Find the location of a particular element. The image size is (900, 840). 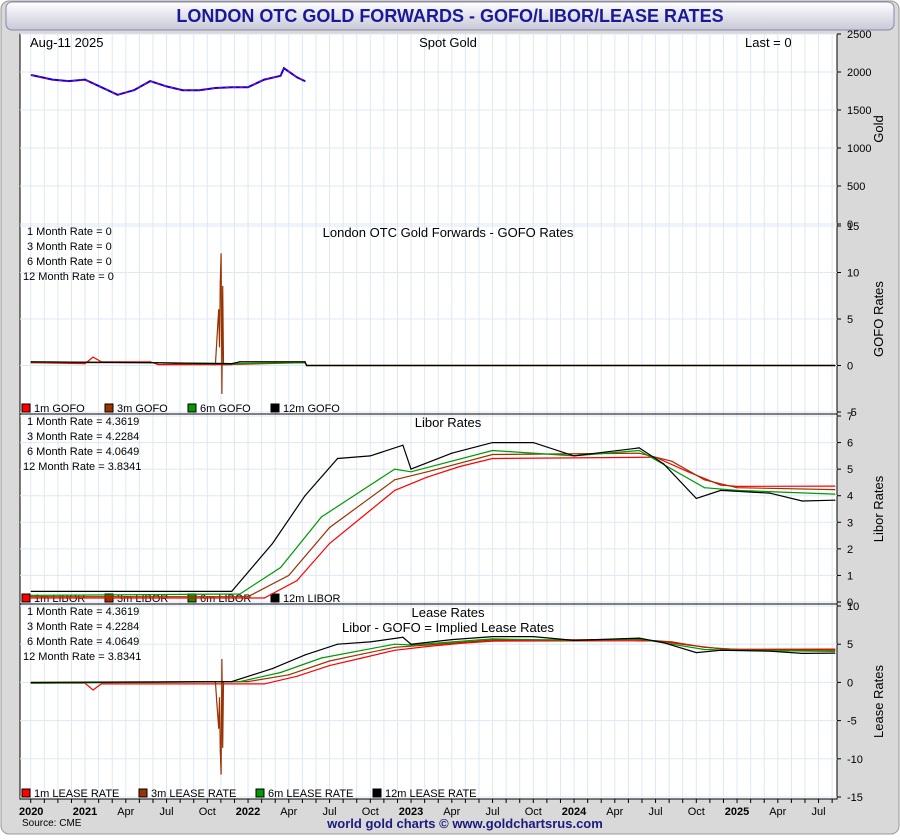

y-tick-label: 6 is located at coordinates (850, 444).